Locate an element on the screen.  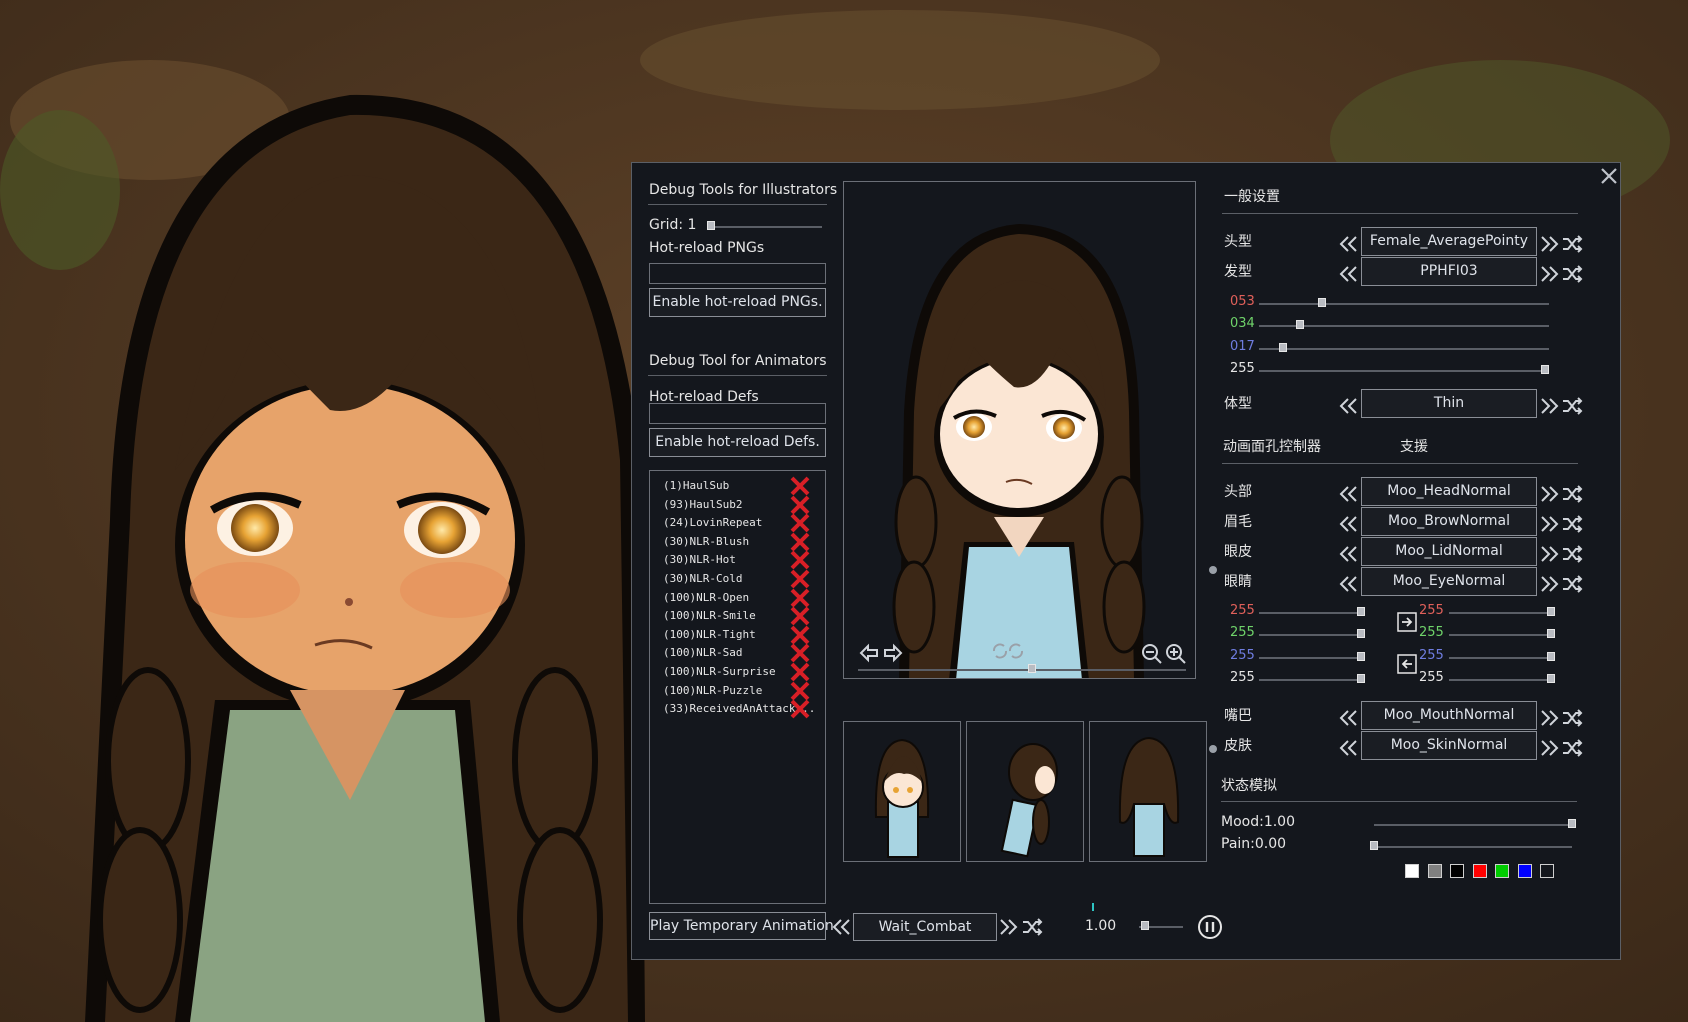
thumbnail-side is located at coordinates (1025, 791).